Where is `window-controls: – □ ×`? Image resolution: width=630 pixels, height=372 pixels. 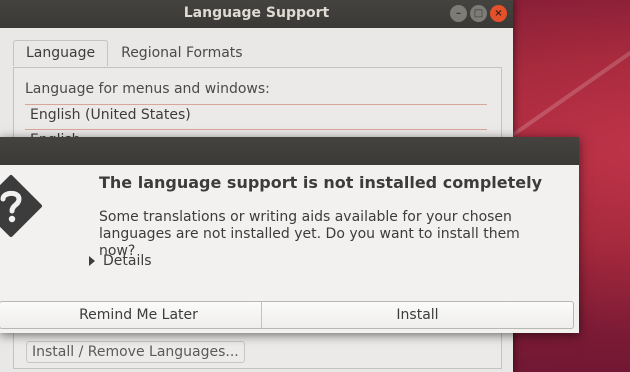
window-controls: – □ × is located at coordinates (478, 13).